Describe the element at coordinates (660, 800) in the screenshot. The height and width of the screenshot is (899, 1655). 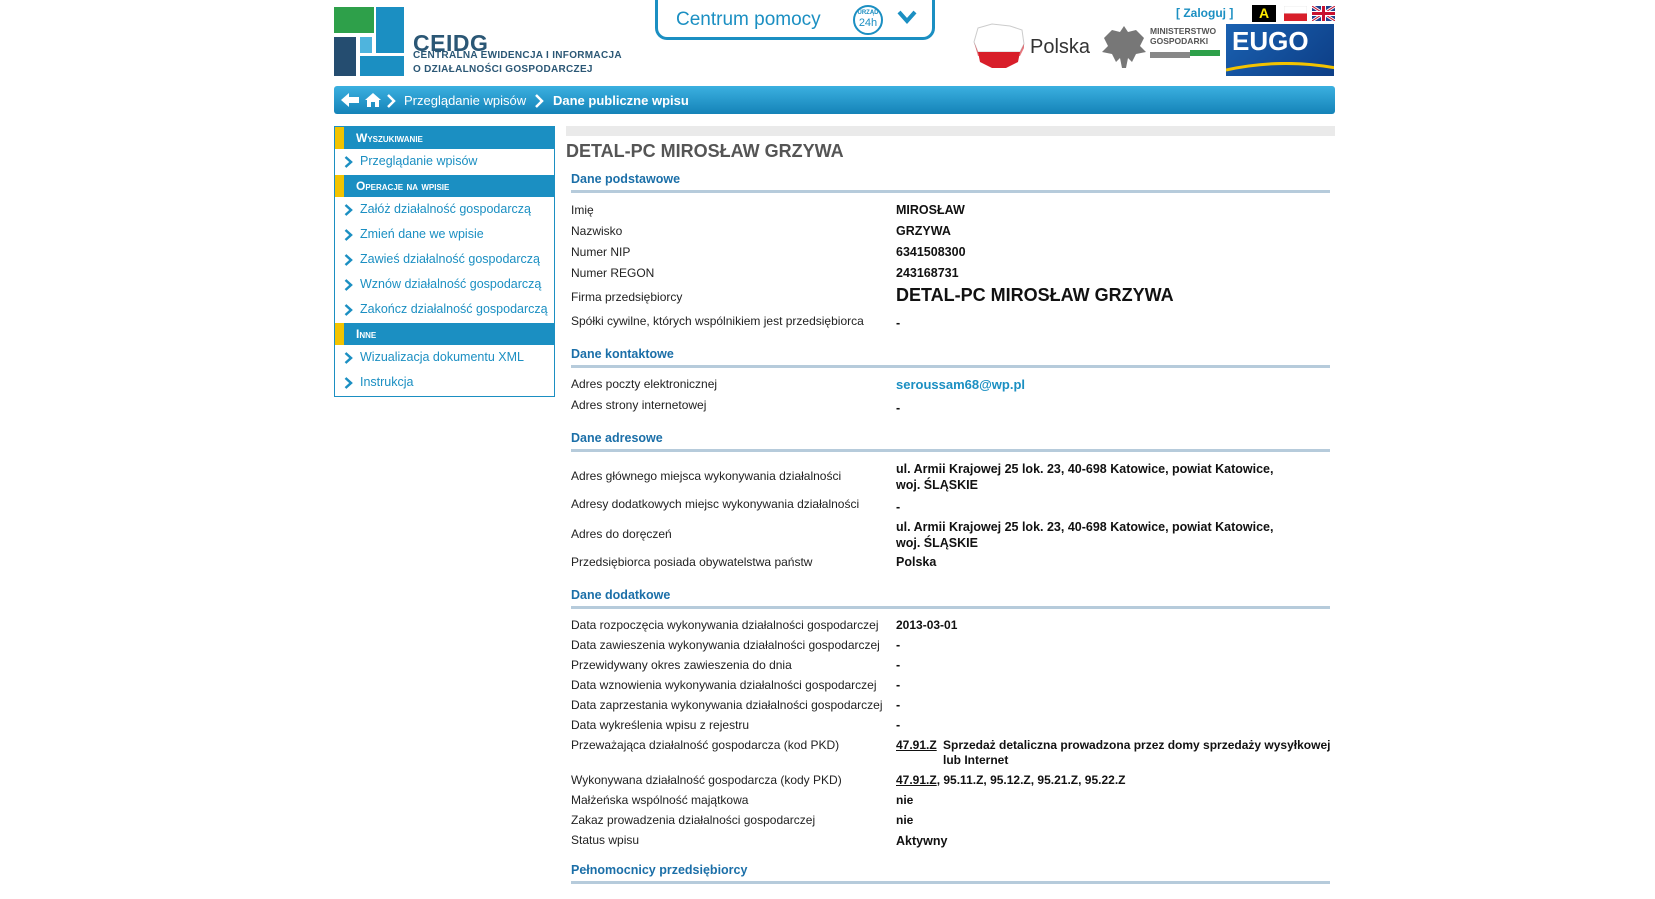
I see `field-label-marital-property: Małżeńska wspólność majątkowa` at that location.